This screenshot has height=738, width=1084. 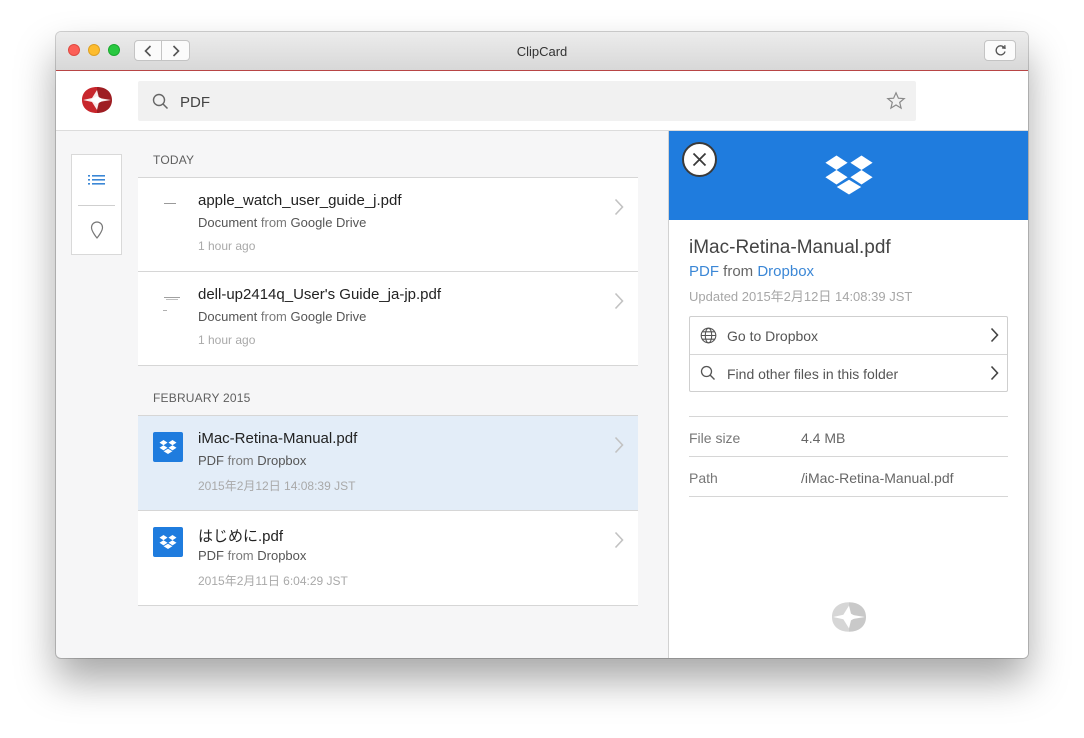 I want to click on location-pin-icon, so click(x=96, y=230).